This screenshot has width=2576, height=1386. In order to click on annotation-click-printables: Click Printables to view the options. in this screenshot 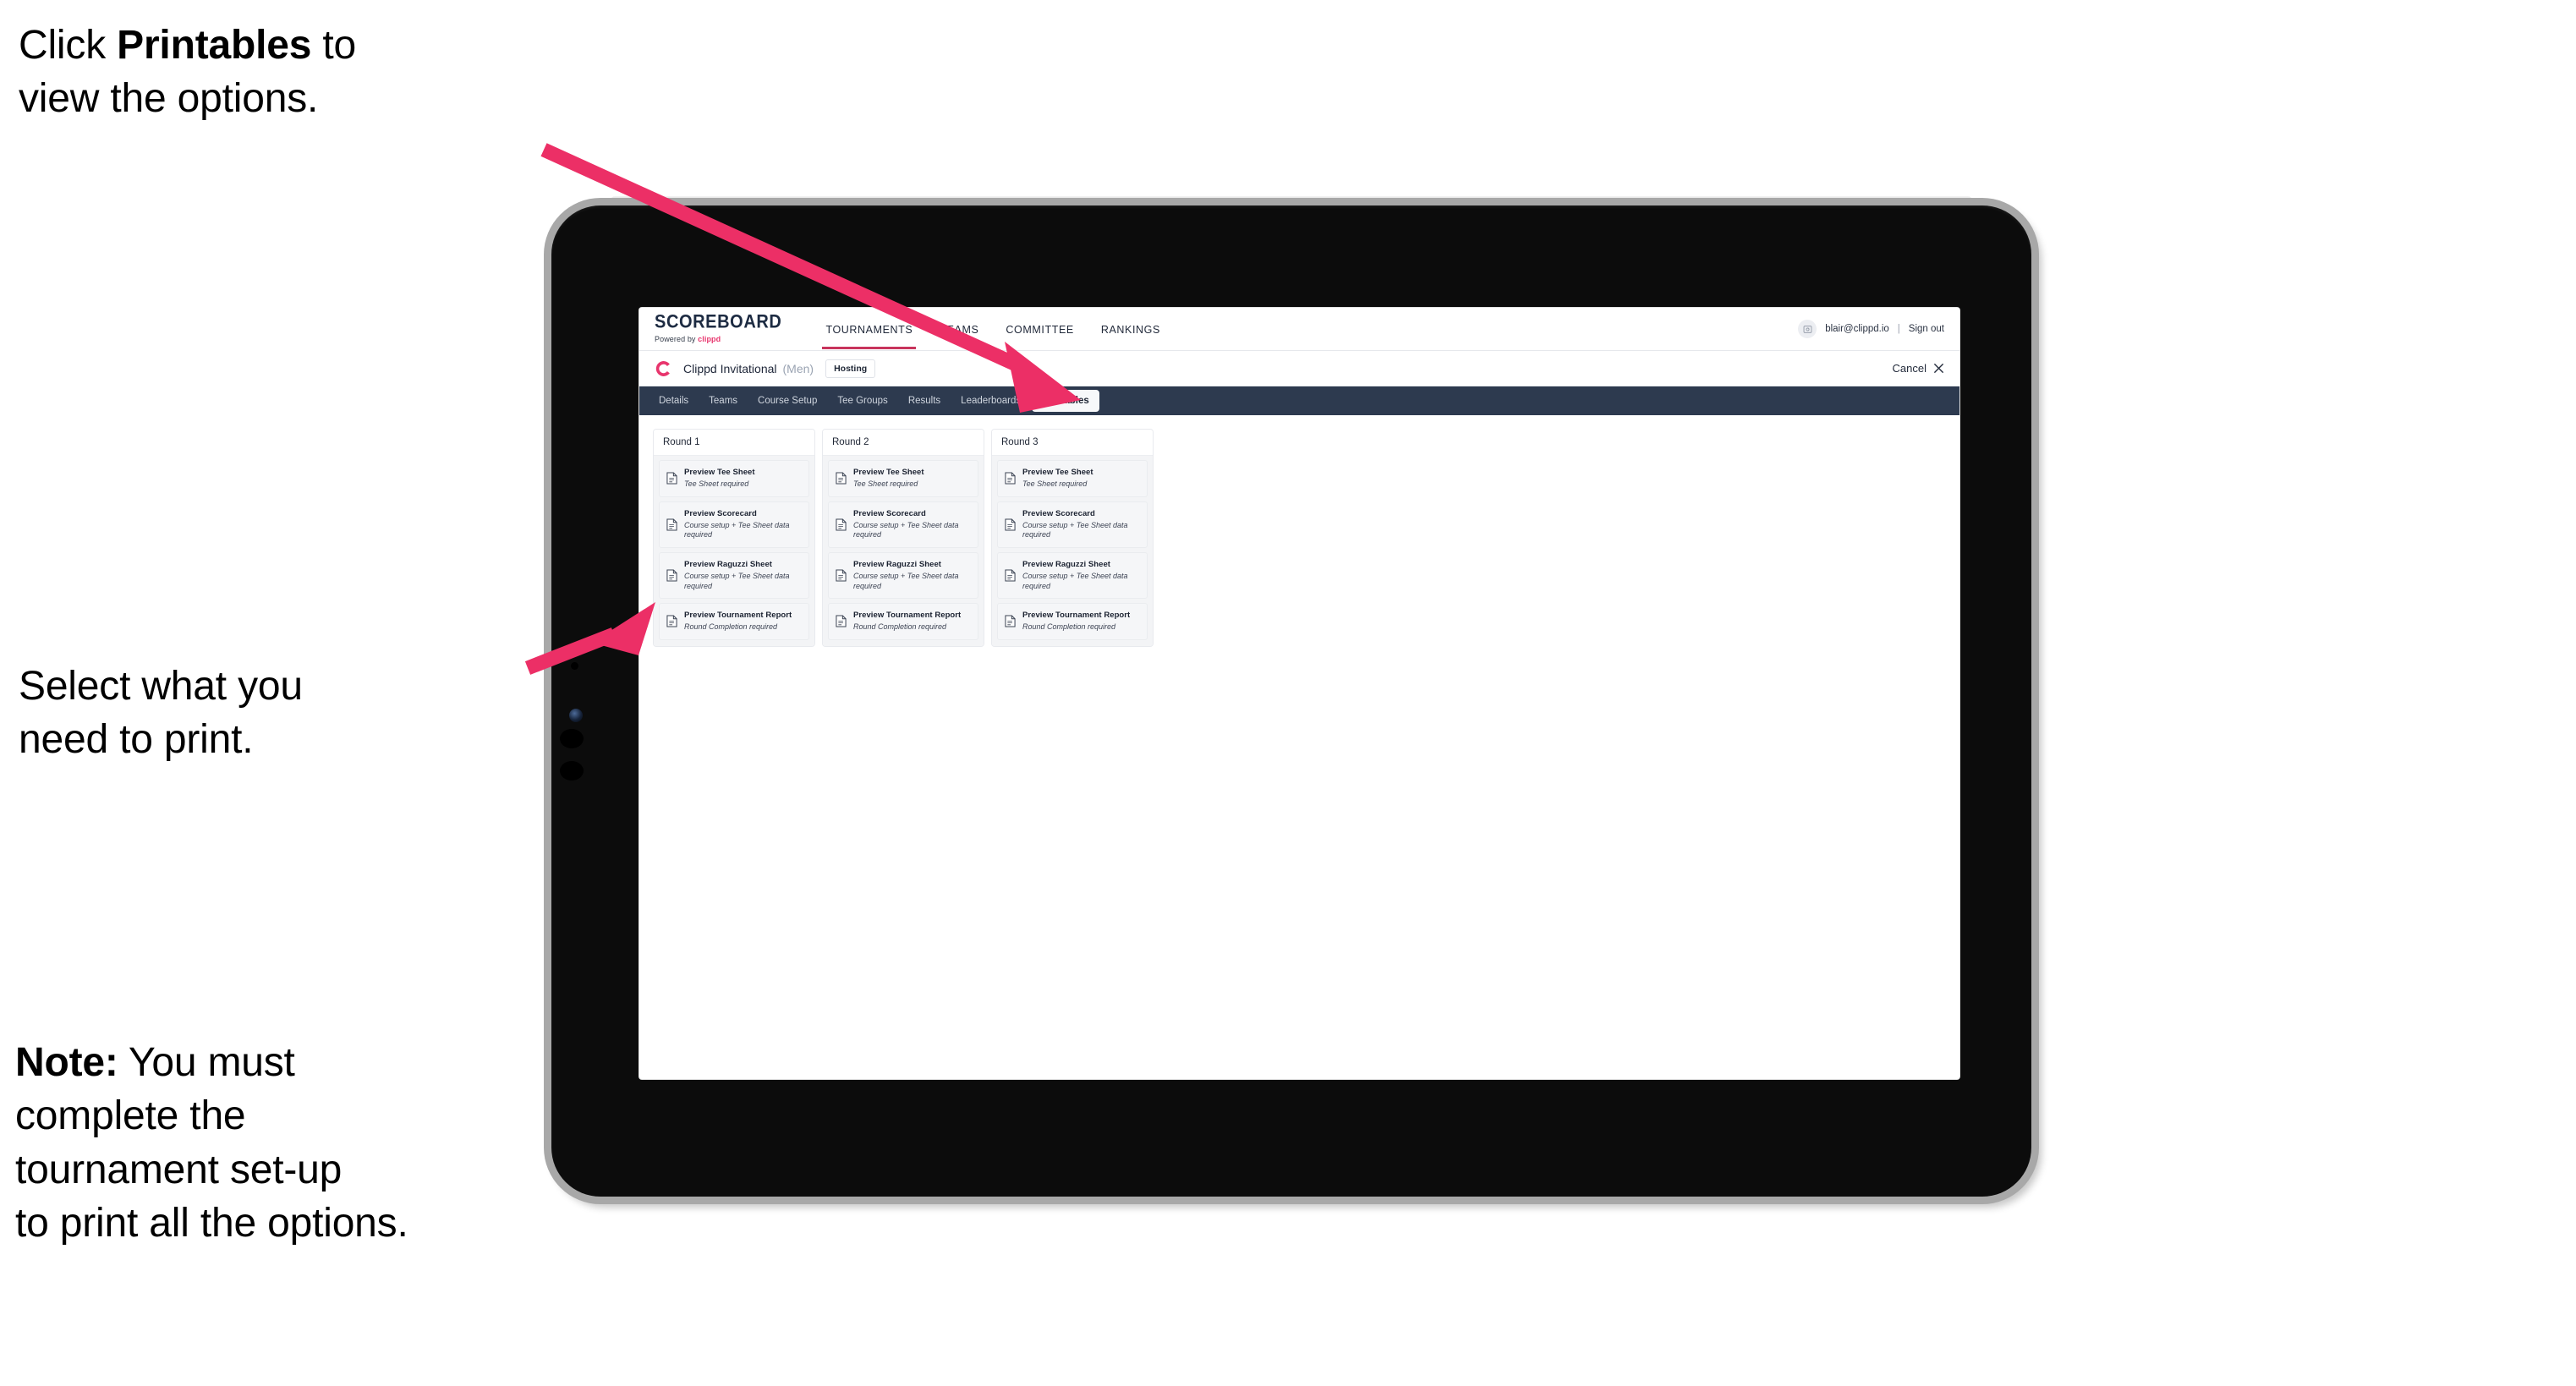, I will do `click(289, 72)`.